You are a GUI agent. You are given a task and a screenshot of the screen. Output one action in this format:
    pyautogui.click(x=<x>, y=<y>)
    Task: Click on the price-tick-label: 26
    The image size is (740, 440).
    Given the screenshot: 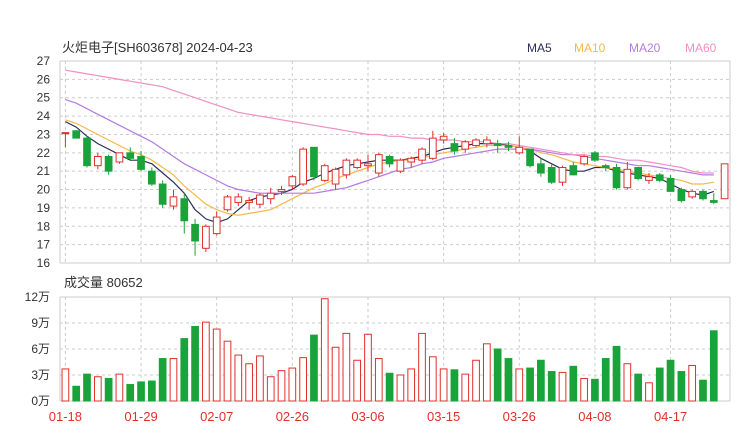 What is the action you would take?
    pyautogui.click(x=44, y=79)
    